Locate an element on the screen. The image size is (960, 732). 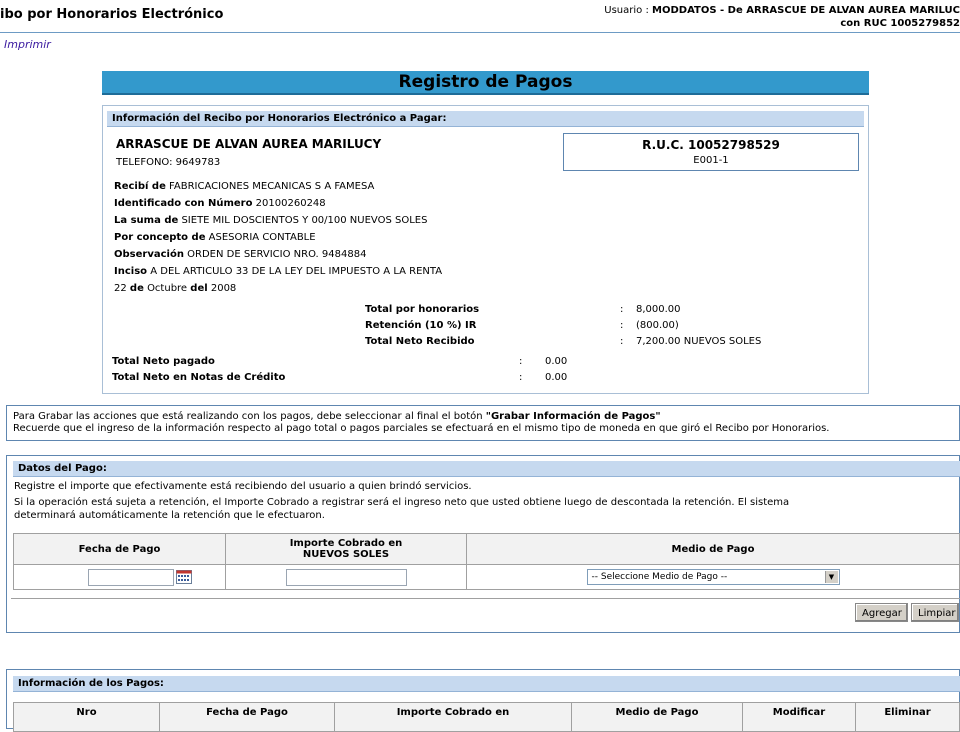
identificado-label: Identificado con Número is located at coordinates (183, 203).